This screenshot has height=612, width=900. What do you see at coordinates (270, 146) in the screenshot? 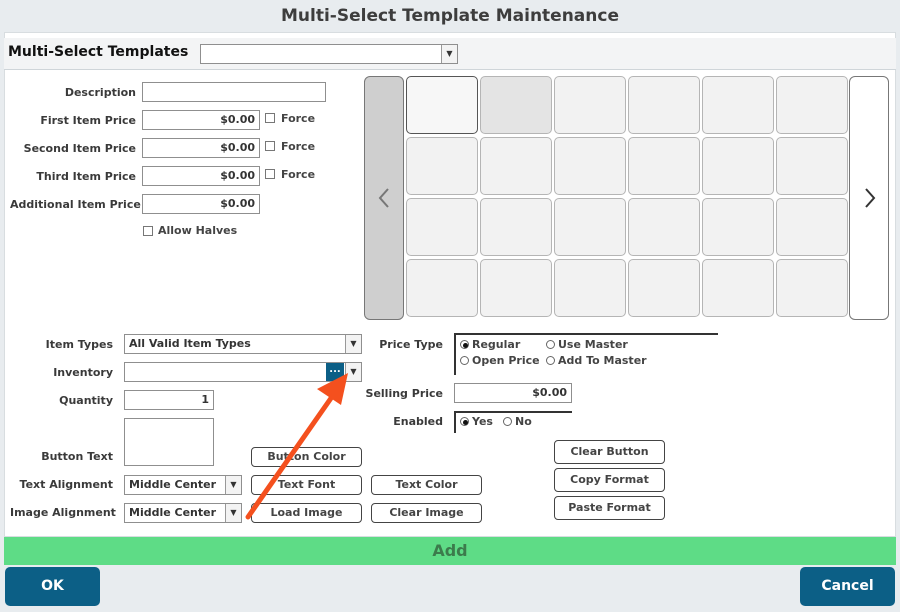
I see `force-second-checkbox` at bounding box center [270, 146].